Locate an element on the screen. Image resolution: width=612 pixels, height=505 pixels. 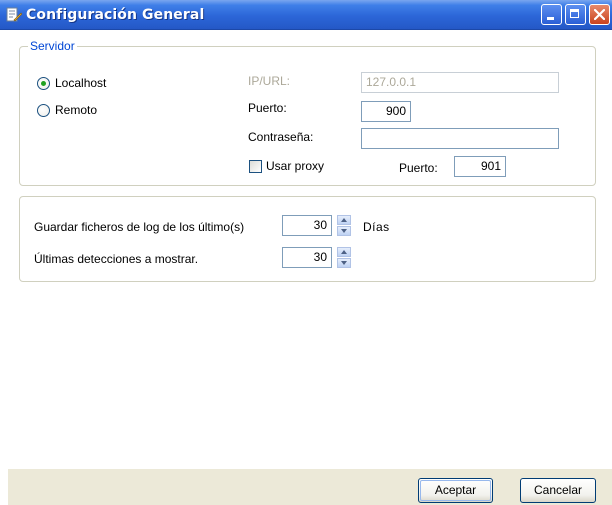
keep-logs-days-field: 30 is located at coordinates (307, 225).